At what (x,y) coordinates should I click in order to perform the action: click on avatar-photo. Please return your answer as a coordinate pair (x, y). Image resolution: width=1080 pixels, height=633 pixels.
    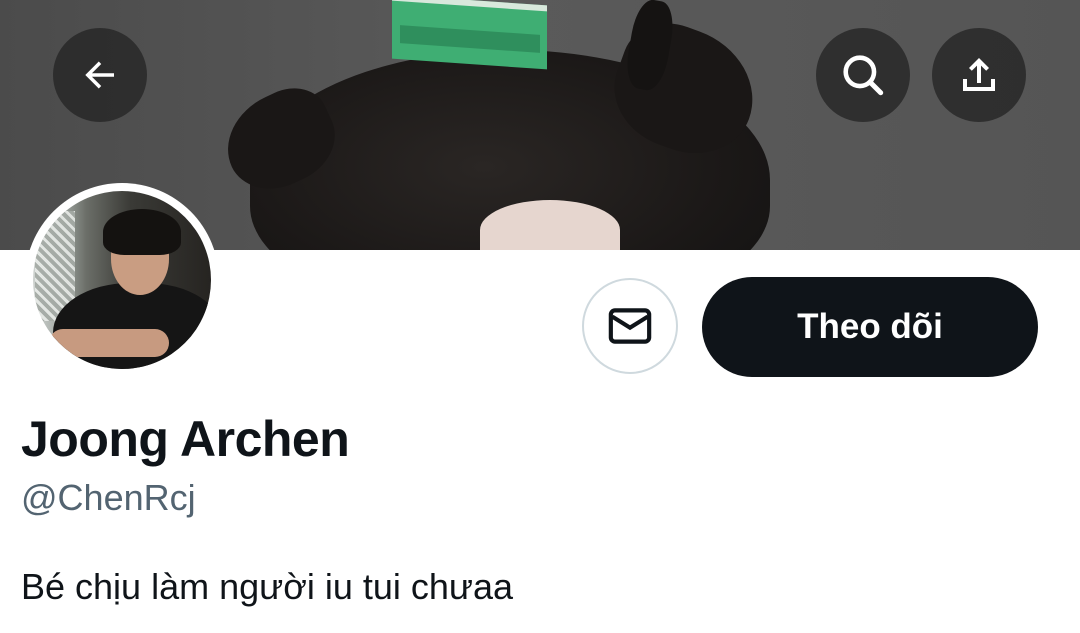
    Looking at the image, I should click on (122, 280).